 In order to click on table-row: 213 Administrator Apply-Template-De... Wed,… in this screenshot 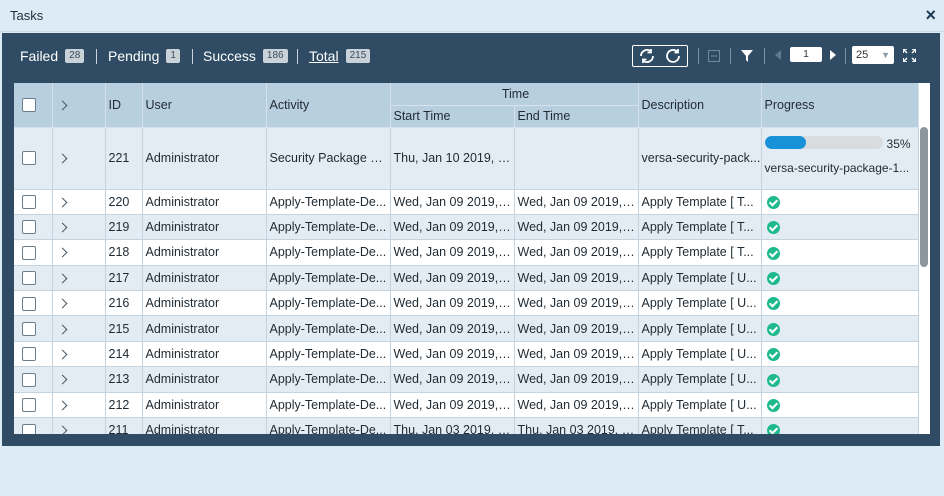, I will do `click(466, 379)`.